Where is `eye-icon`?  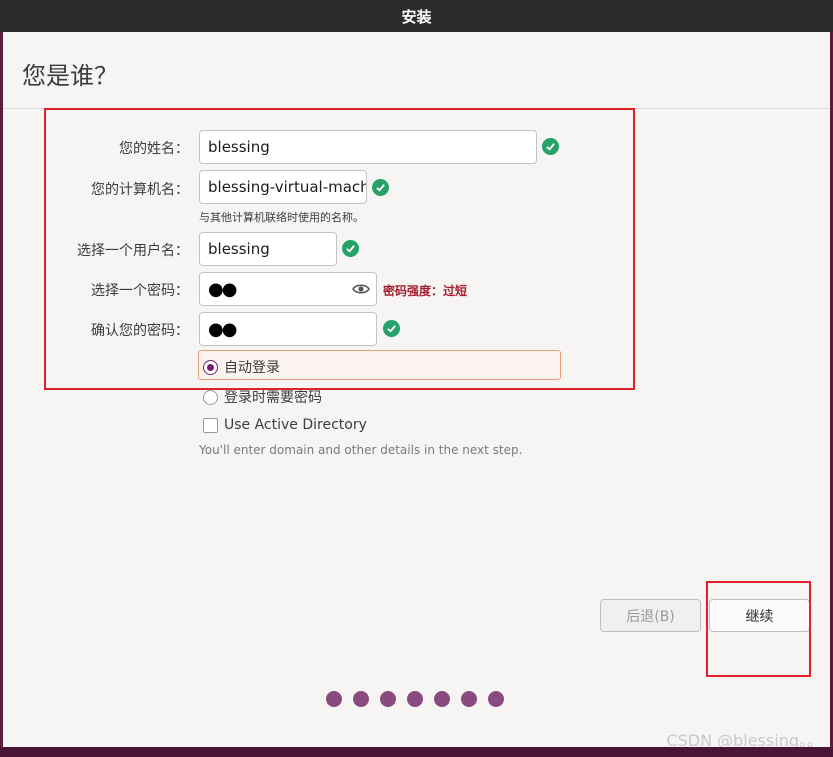 eye-icon is located at coordinates (361, 289).